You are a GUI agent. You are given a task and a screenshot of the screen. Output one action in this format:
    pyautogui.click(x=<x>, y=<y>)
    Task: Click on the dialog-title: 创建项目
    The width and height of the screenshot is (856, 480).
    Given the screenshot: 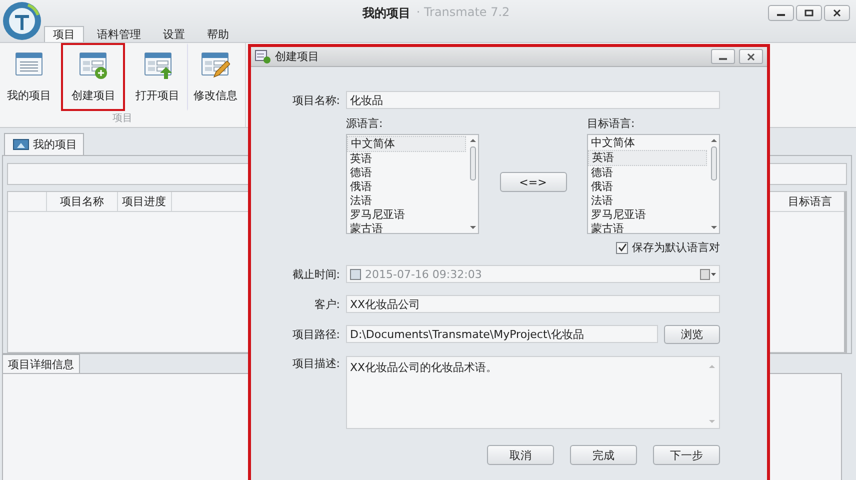 What is the action you would take?
    pyautogui.click(x=297, y=56)
    